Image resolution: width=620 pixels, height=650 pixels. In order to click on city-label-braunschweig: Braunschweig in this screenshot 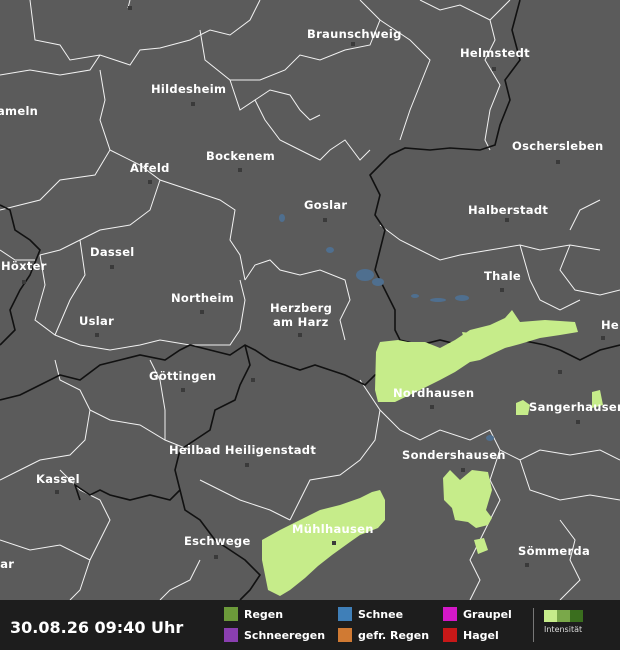, I will do `click(354, 34)`.